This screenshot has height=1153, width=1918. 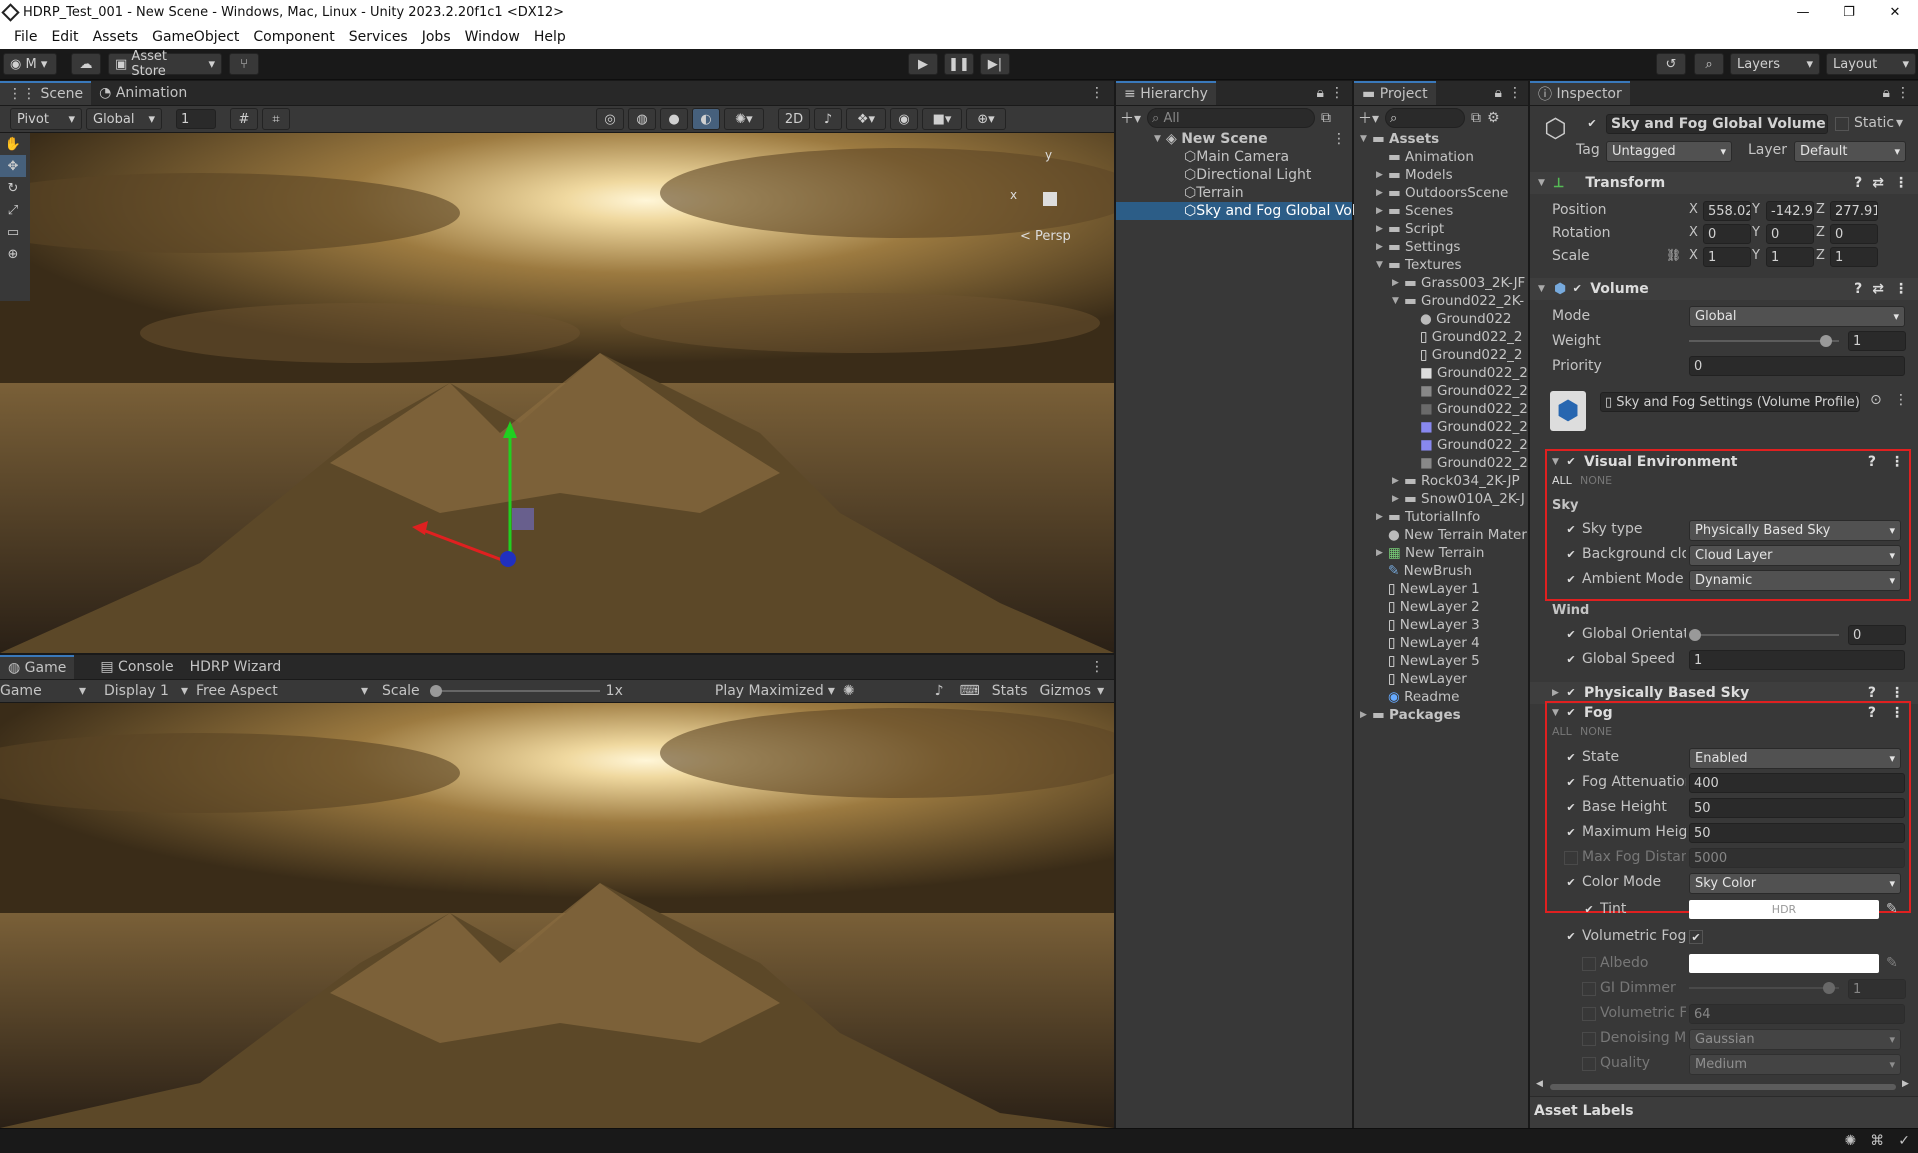 I want to click on pbs-menu-icon: ⋮, so click(x=1897, y=693).